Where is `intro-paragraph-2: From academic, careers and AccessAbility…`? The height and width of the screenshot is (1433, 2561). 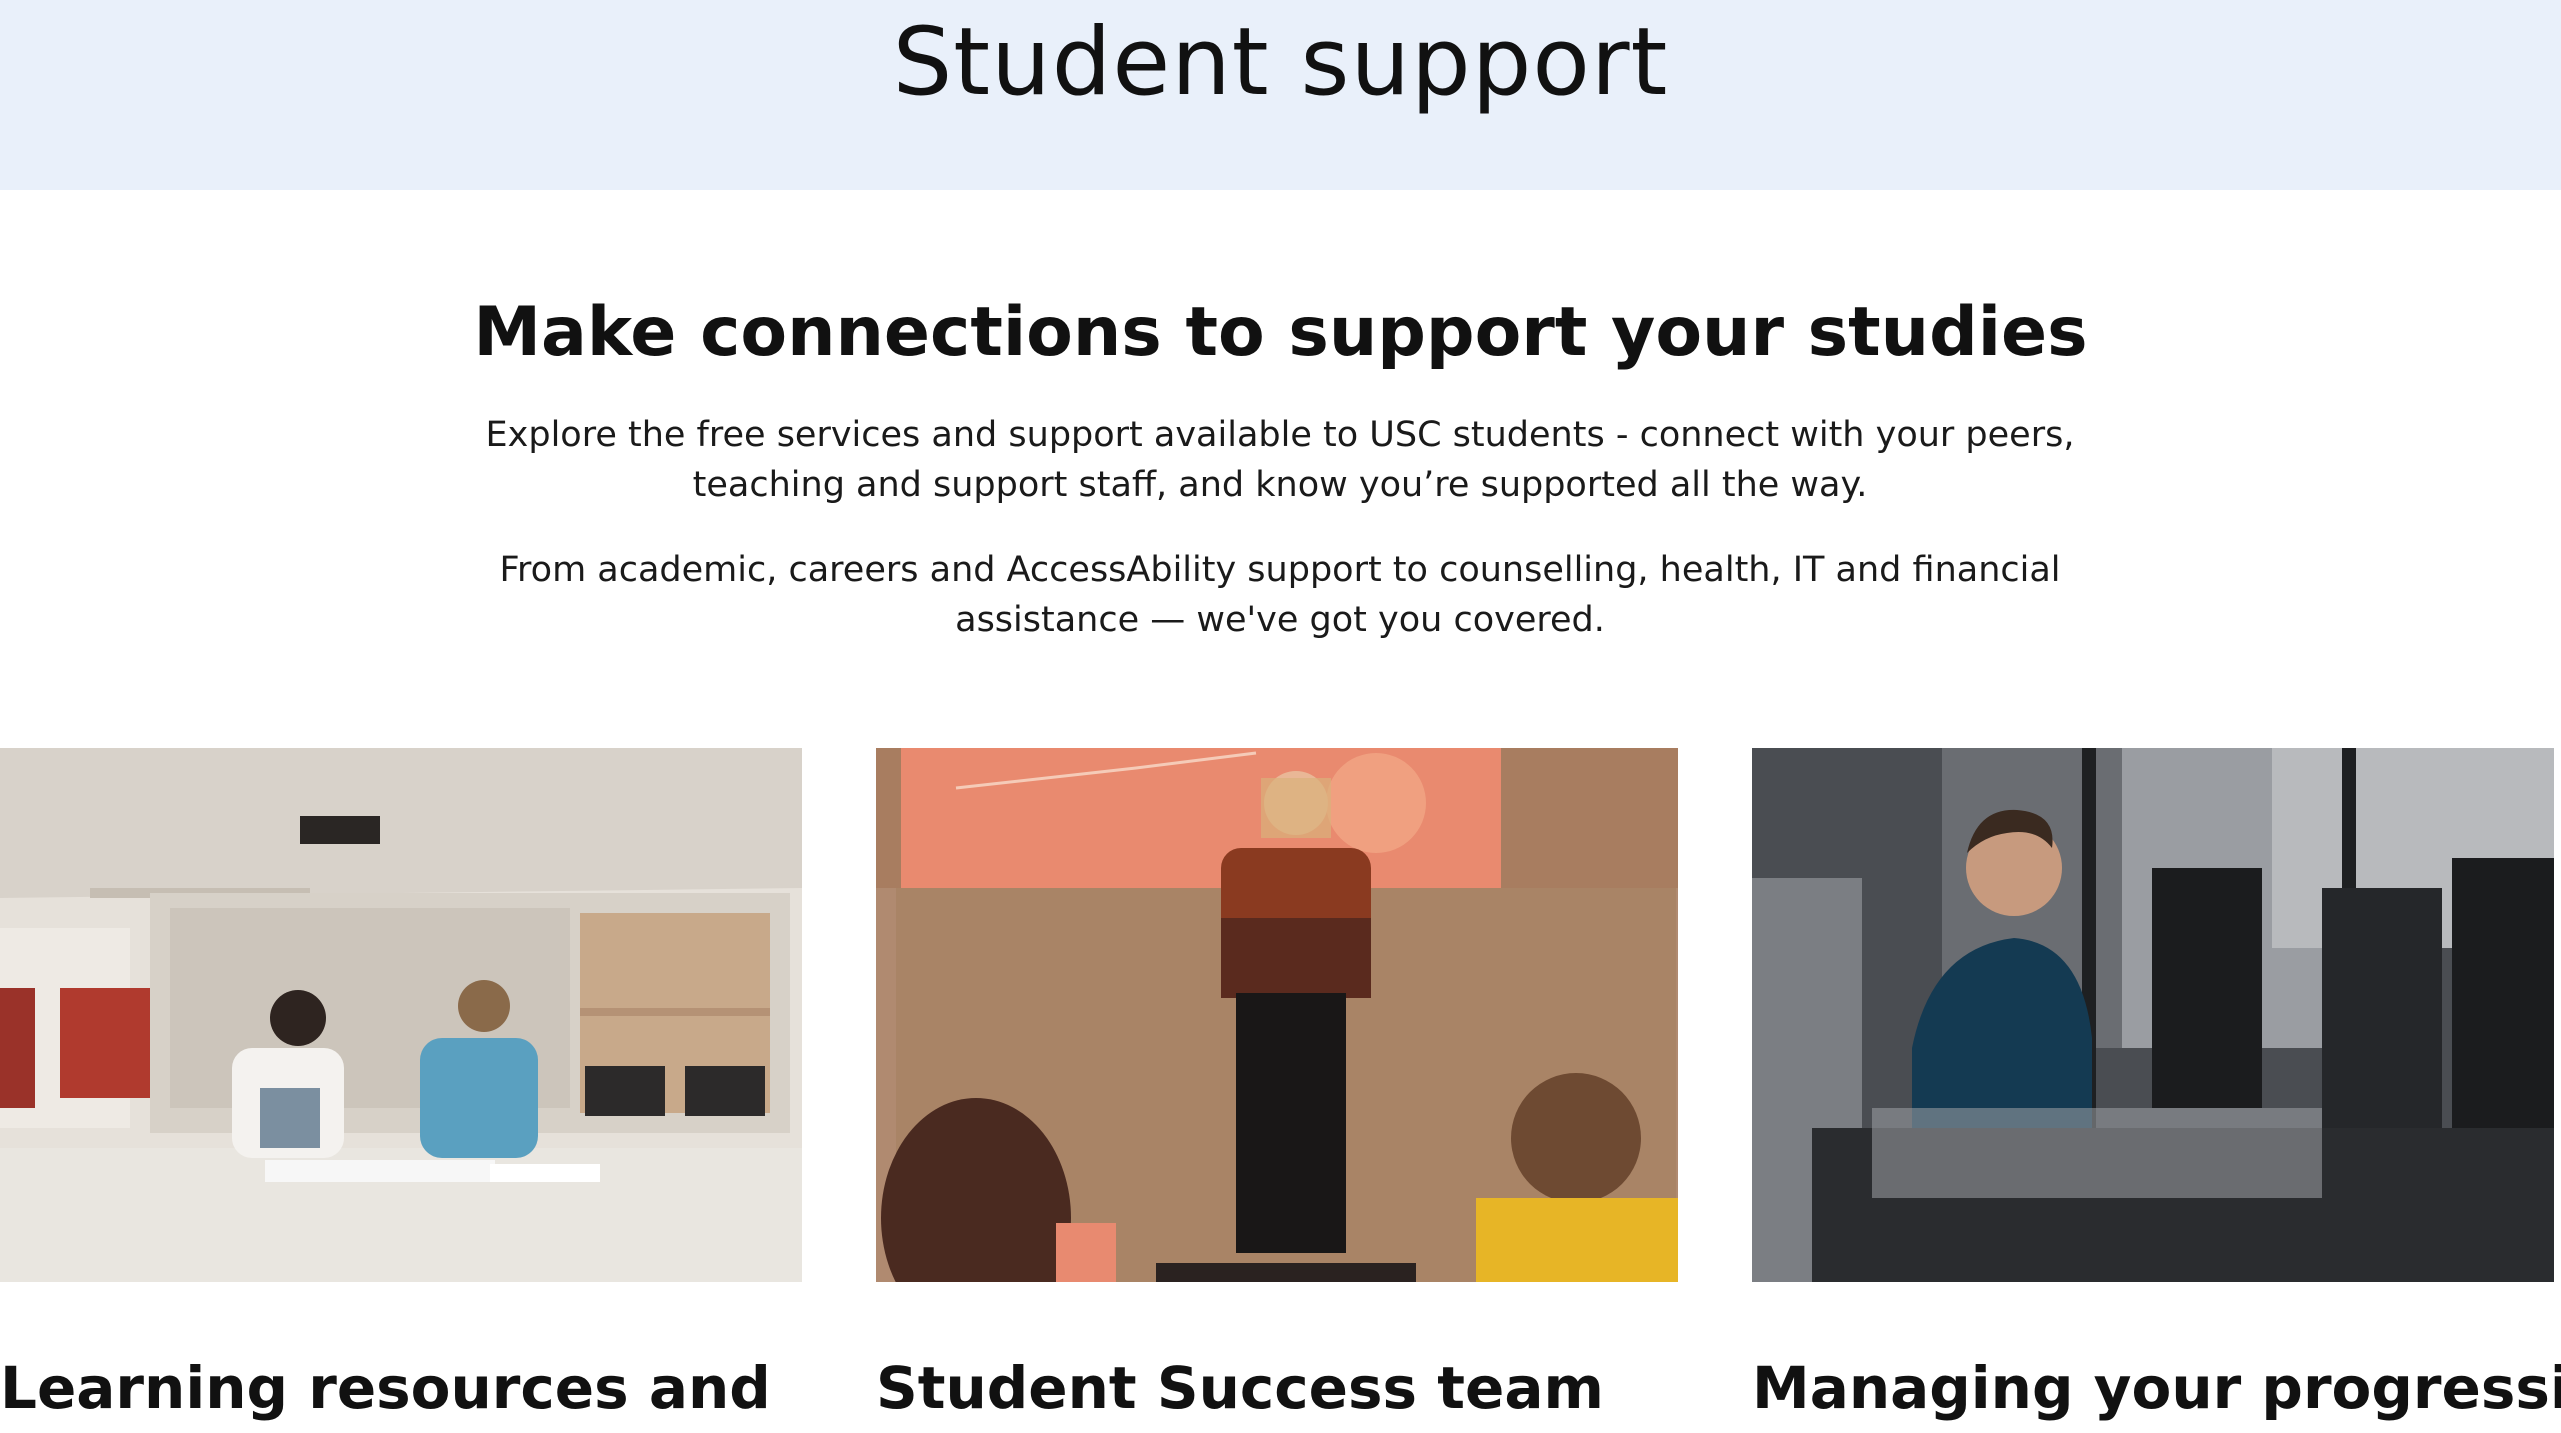
intro-paragraph-2: From academic, careers and AccessAbility… is located at coordinates (1280, 595).